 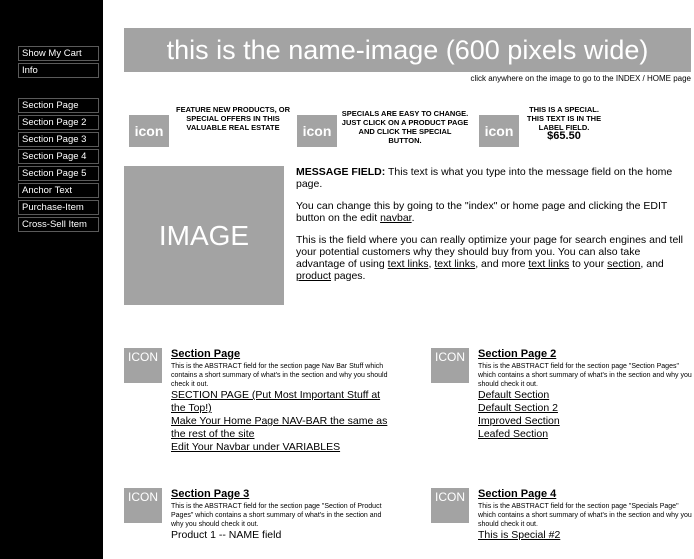 What do you see at coordinates (284, 354) in the screenshot?
I see `section-page-title-link: Section Page` at bounding box center [284, 354].